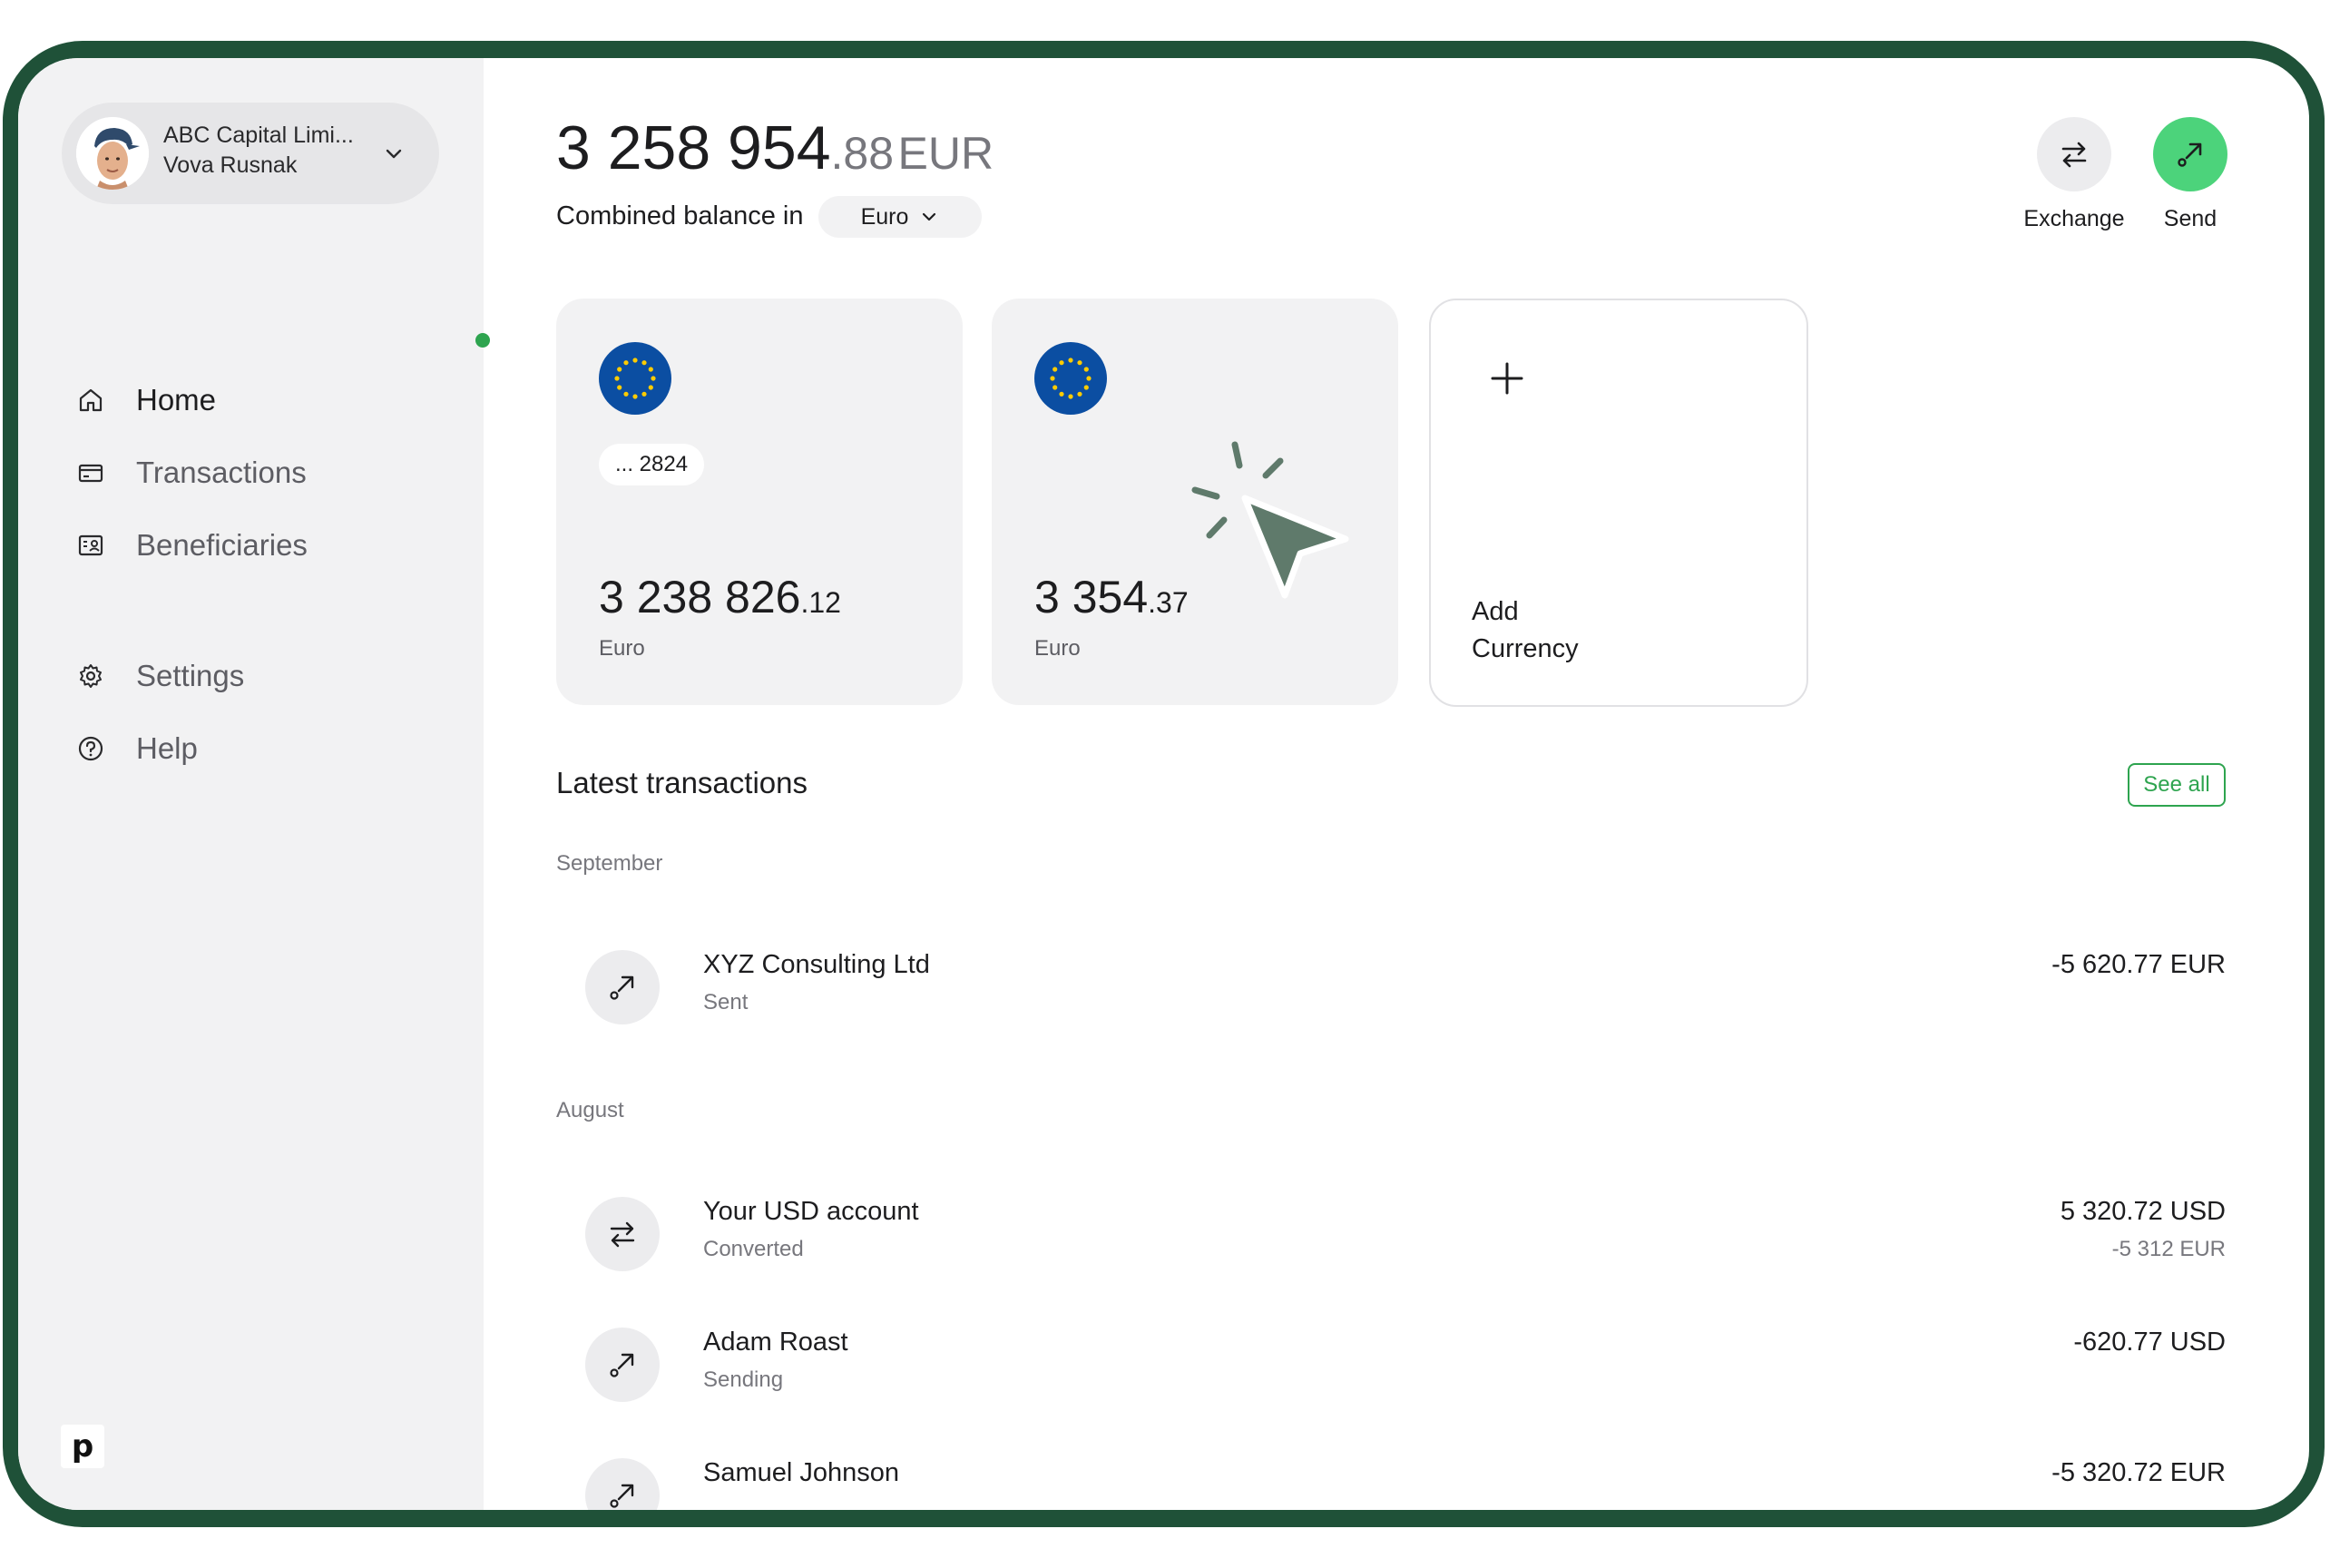  Describe the element at coordinates (90, 676) in the screenshot. I see `gear-icon` at that location.